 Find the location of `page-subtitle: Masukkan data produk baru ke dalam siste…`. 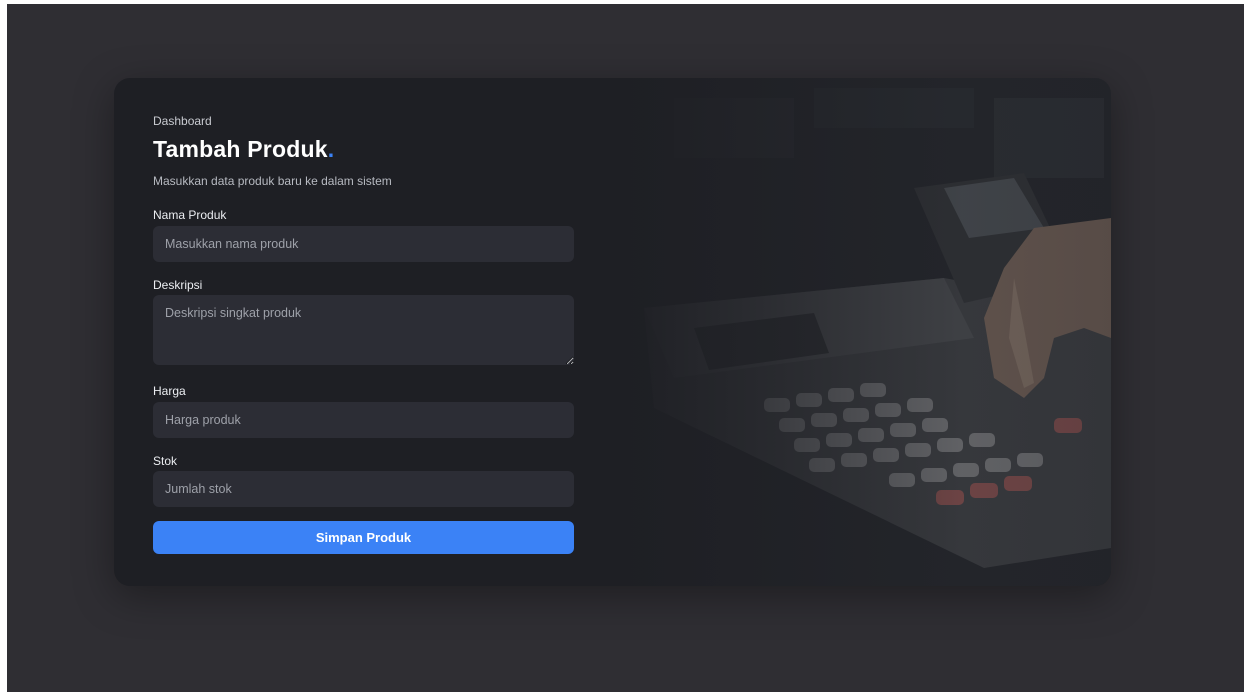

page-subtitle: Masukkan data produk baru ke dalam siste… is located at coordinates (272, 181).